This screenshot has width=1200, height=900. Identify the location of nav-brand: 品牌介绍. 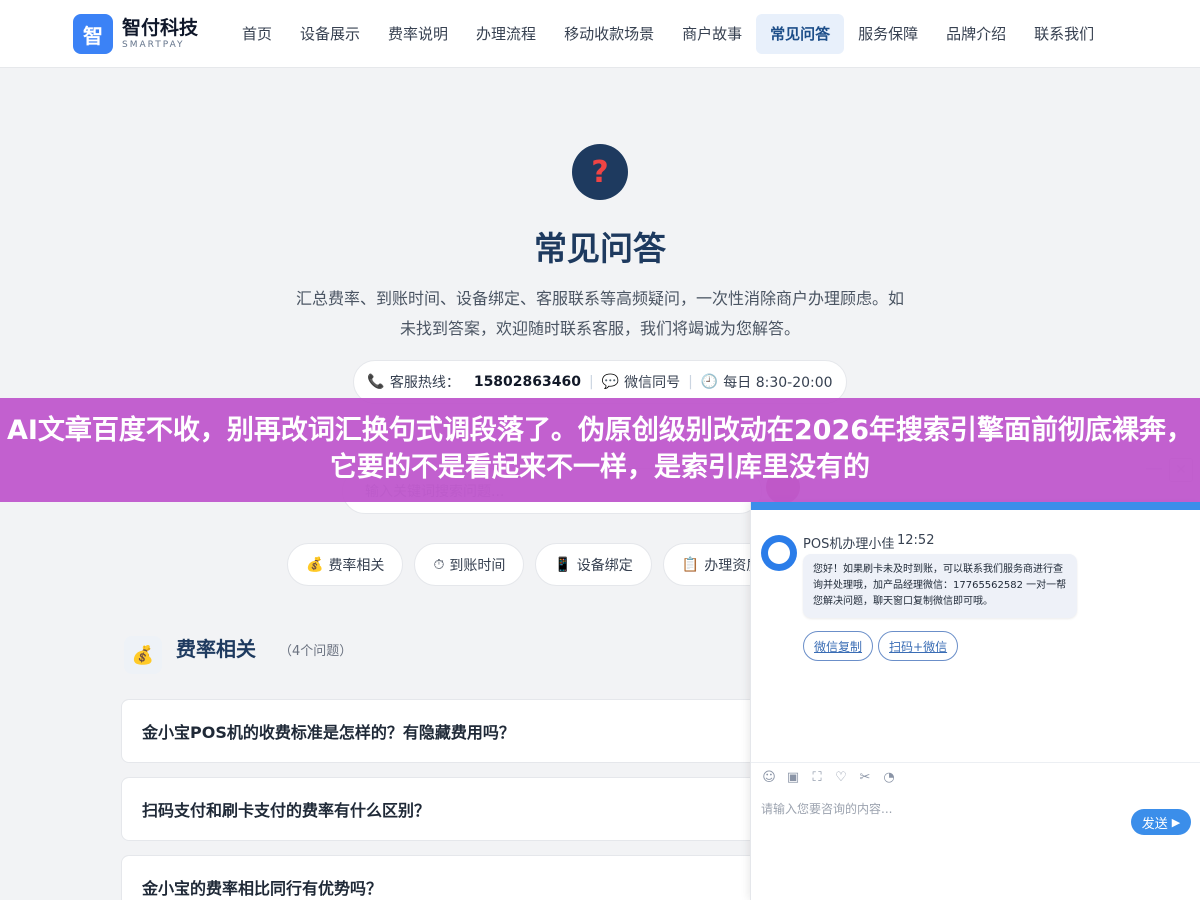
(976, 34).